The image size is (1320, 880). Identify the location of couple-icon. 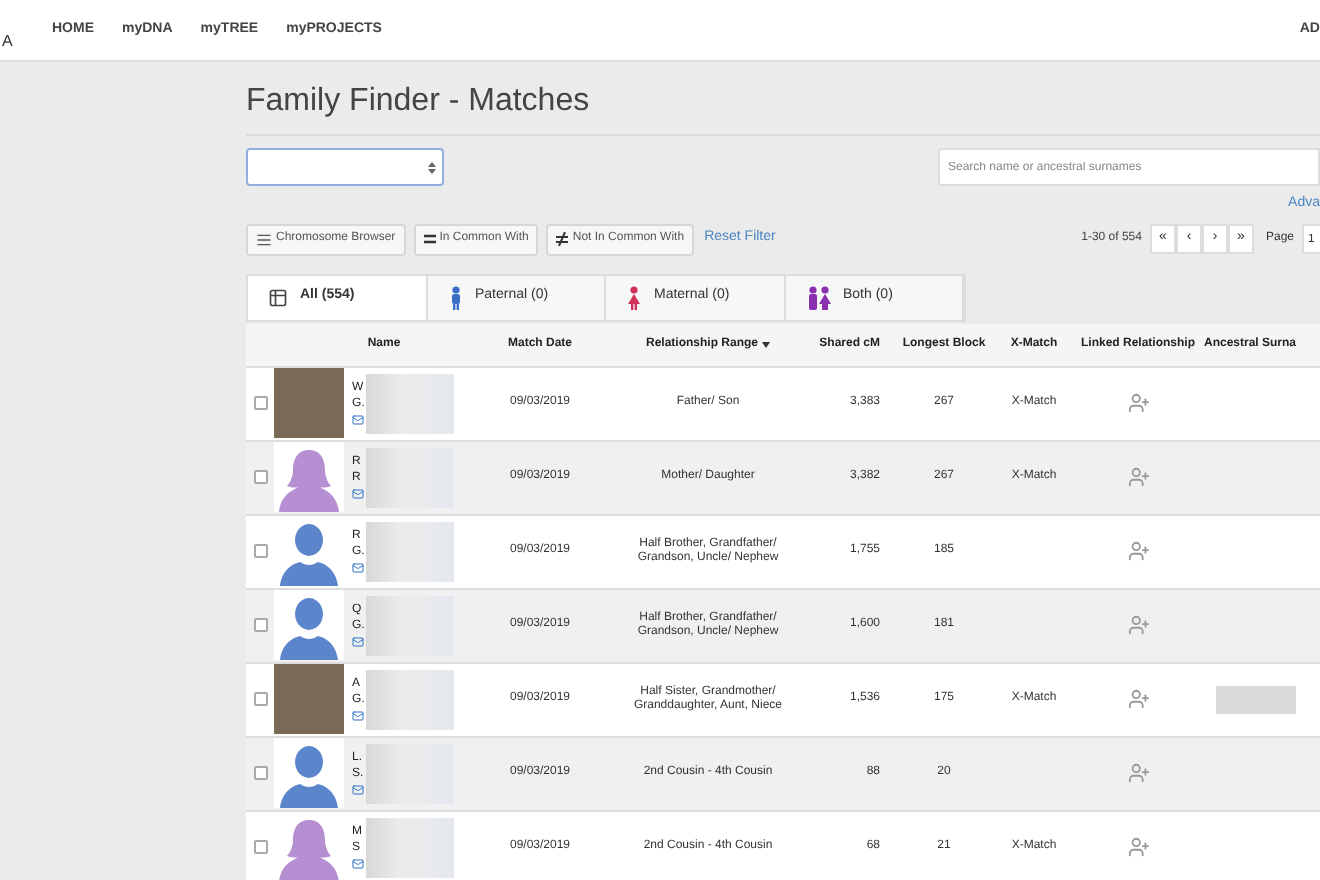
(818, 297).